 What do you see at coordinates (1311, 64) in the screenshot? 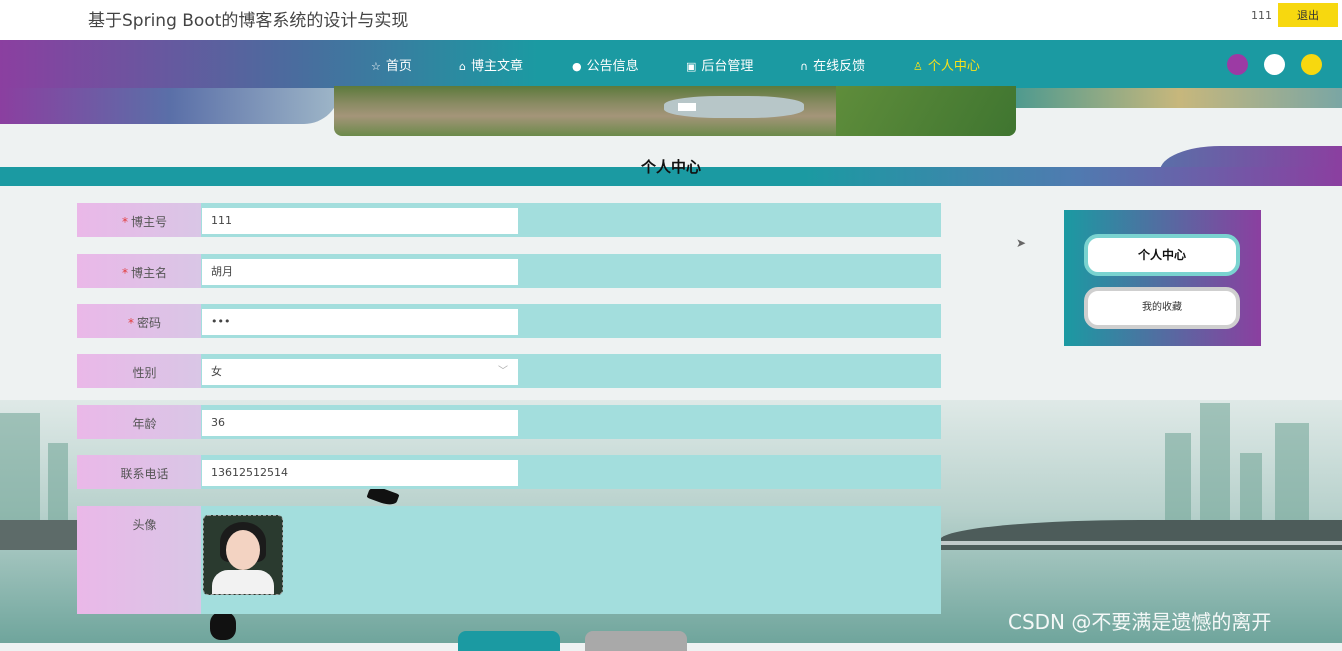
I see `theme-yellow-dot` at bounding box center [1311, 64].